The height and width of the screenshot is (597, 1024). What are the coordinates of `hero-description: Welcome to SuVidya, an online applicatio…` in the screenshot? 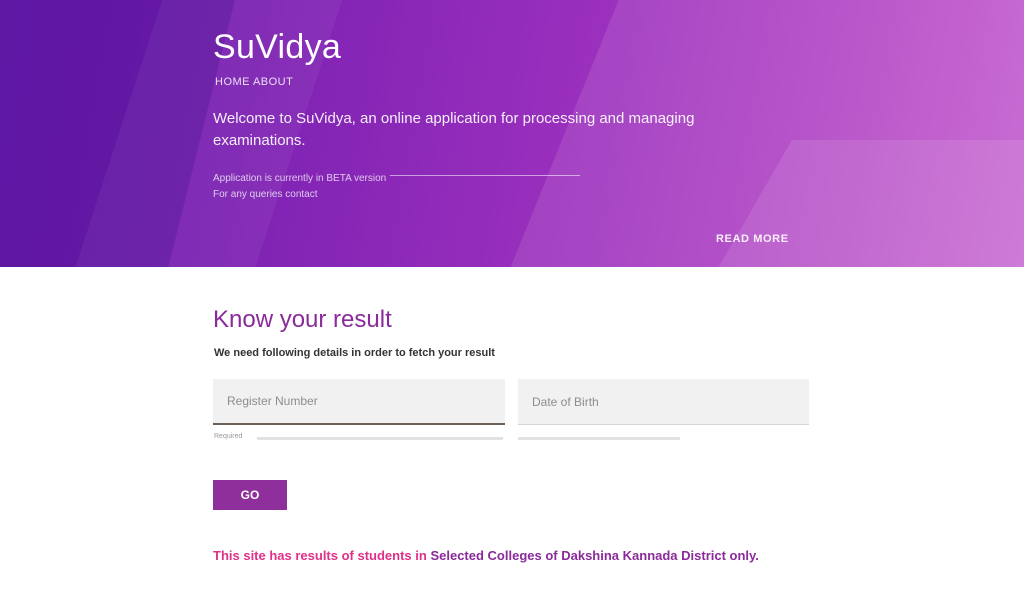 It's located at (454, 129).